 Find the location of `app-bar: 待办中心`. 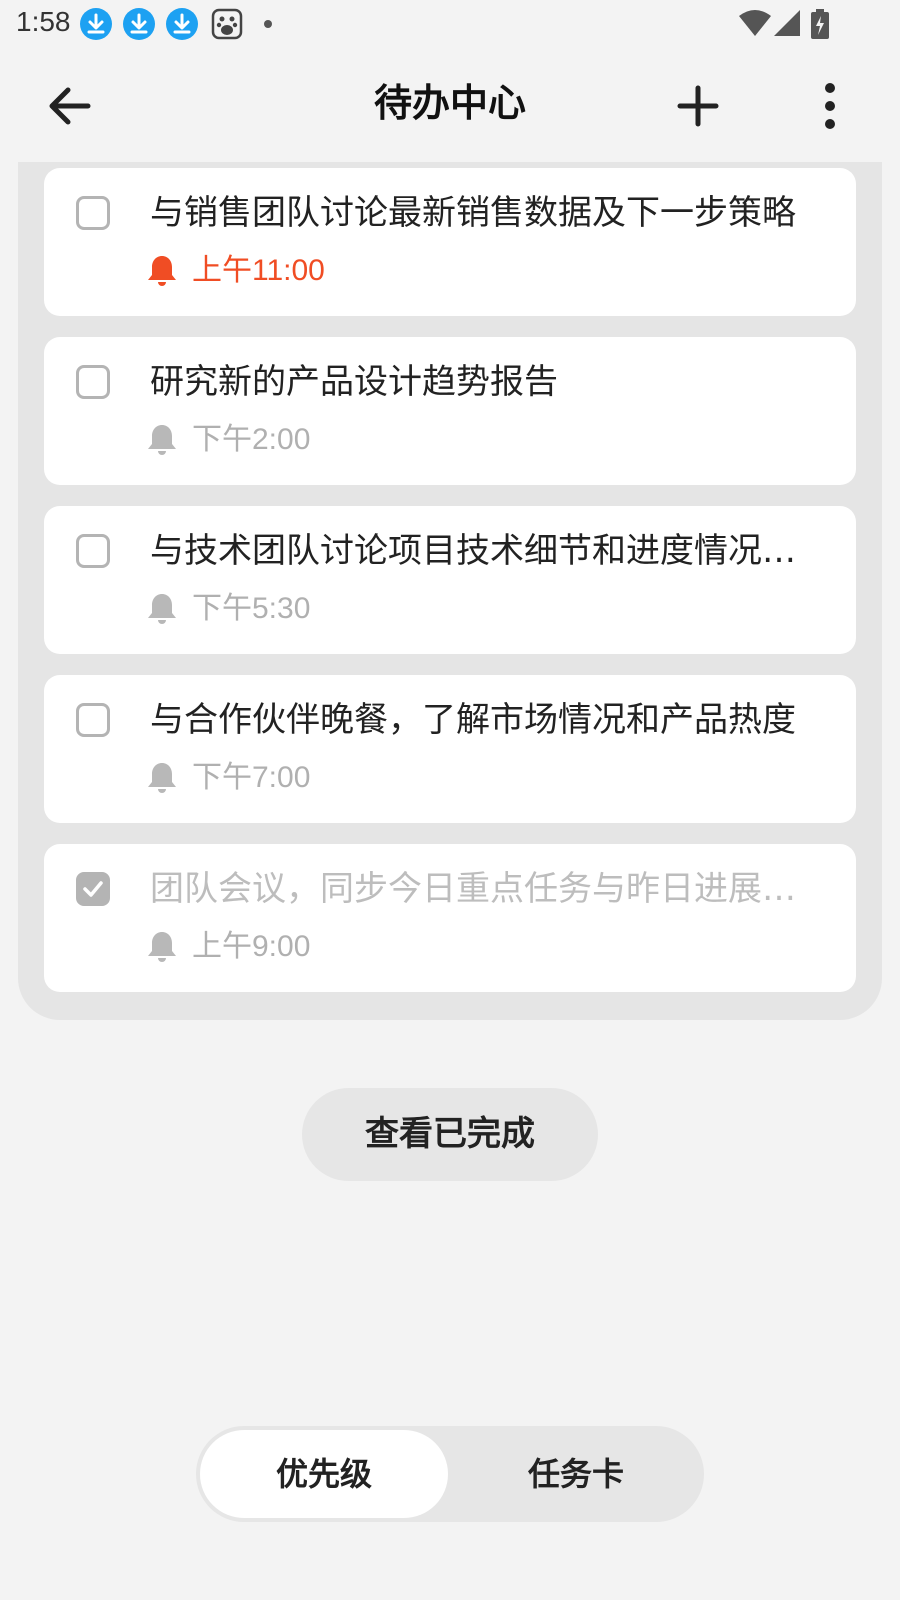

app-bar: 待办中心 is located at coordinates (450, 105).